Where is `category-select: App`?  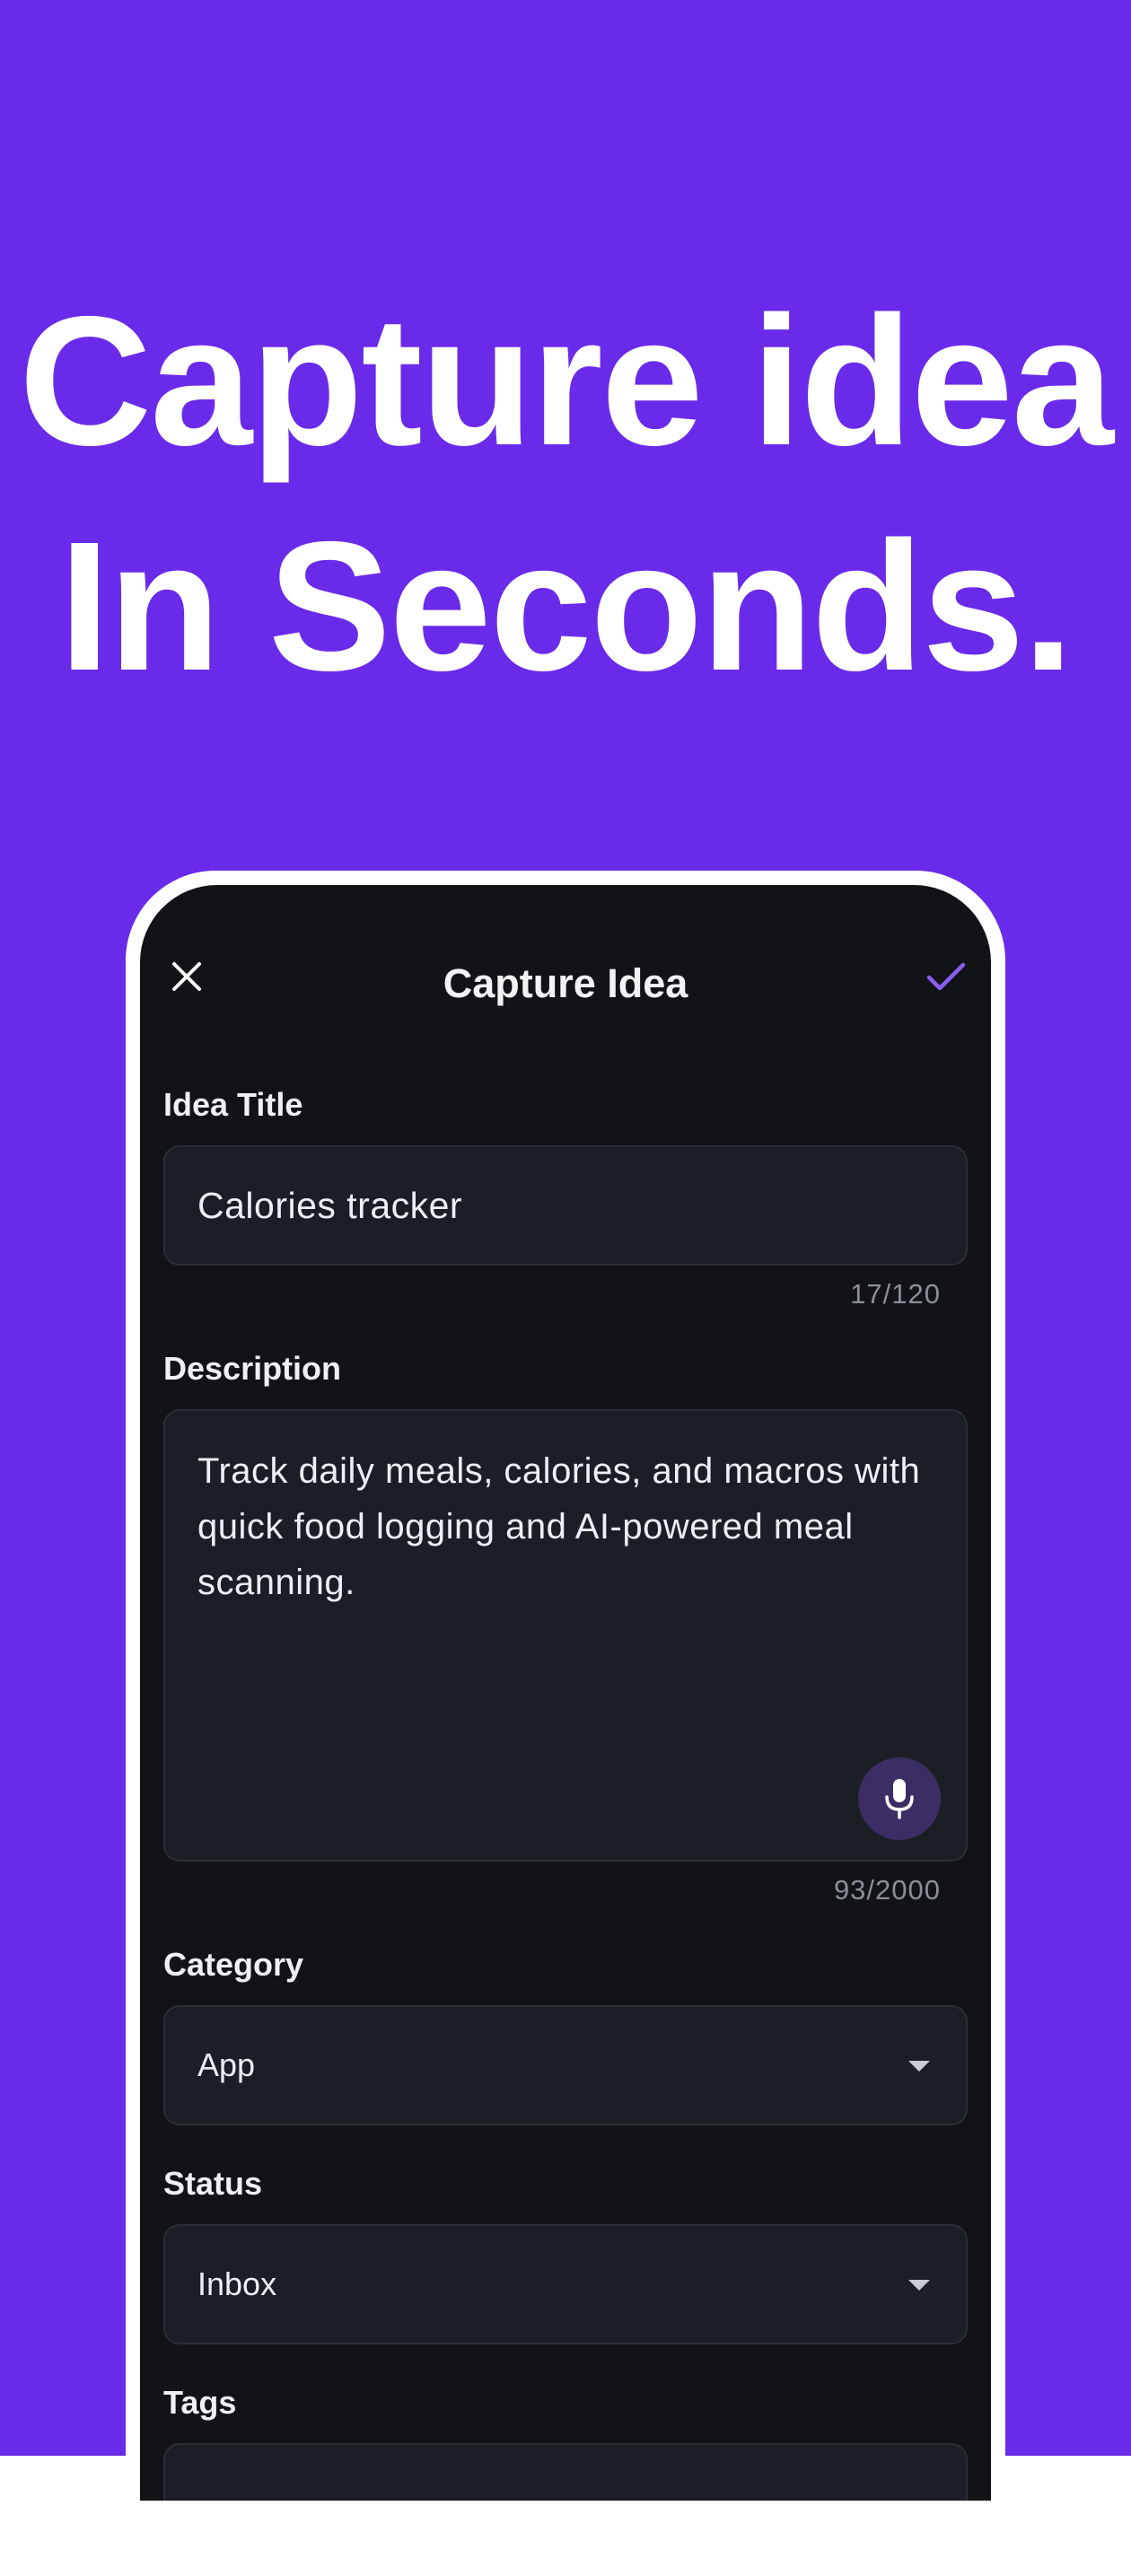 category-select: App is located at coordinates (565, 2065).